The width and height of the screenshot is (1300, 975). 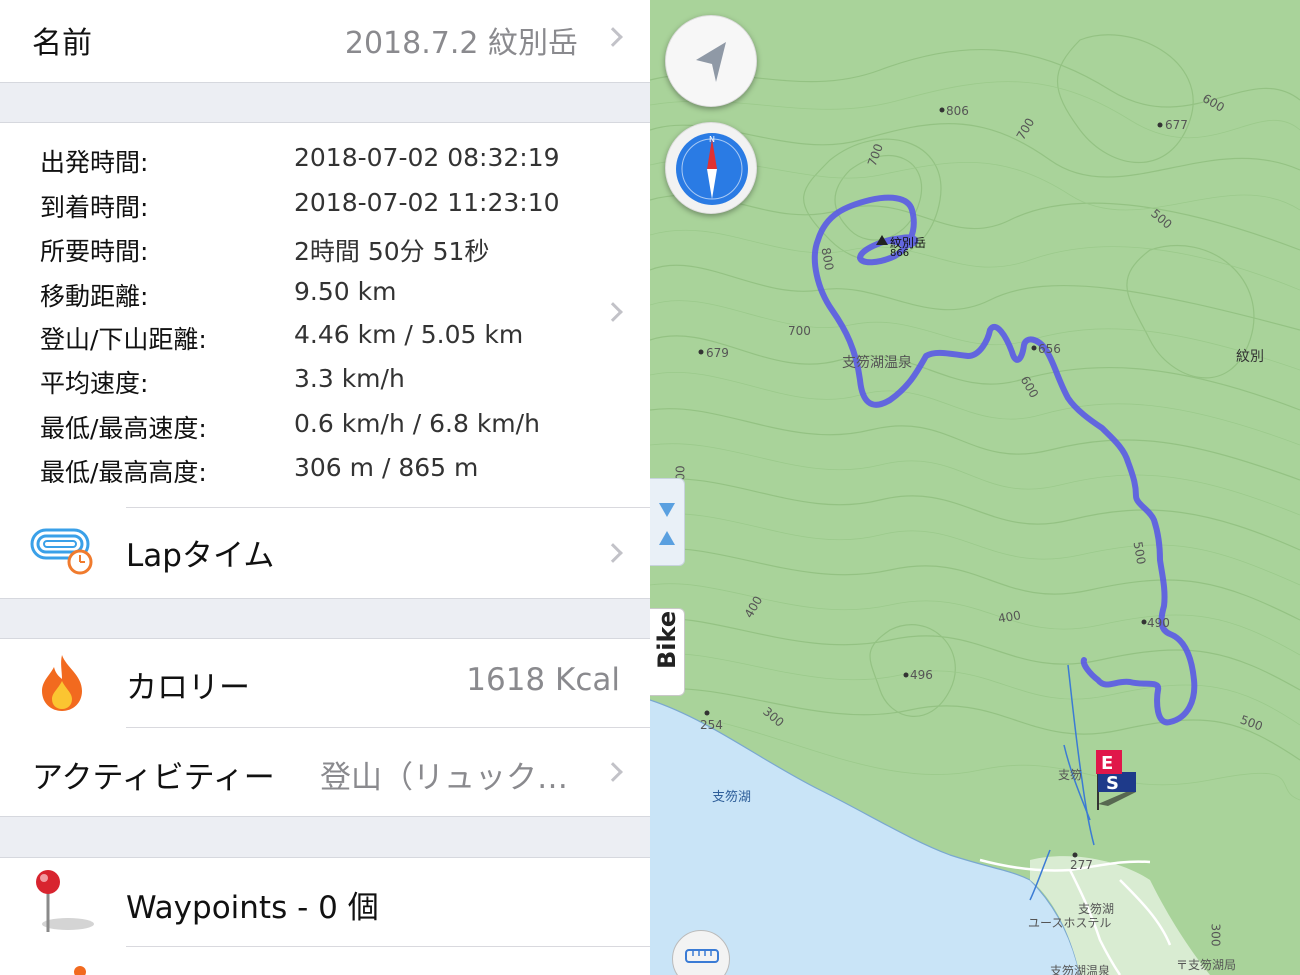 I want to click on expand-collapse-icon, so click(x=667, y=524).